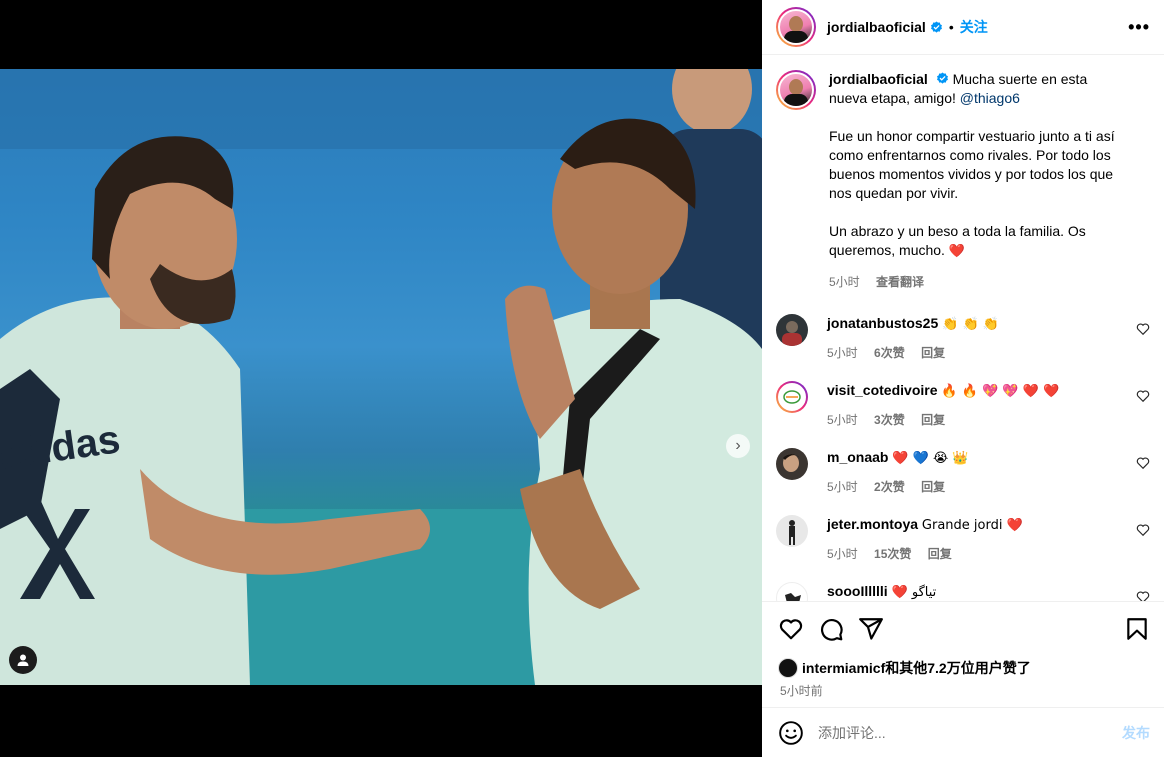 Image resolution: width=1164 pixels, height=757 pixels. What do you see at coordinates (857, 591) in the screenshot?
I see `comment-username: soooIllllli` at bounding box center [857, 591].